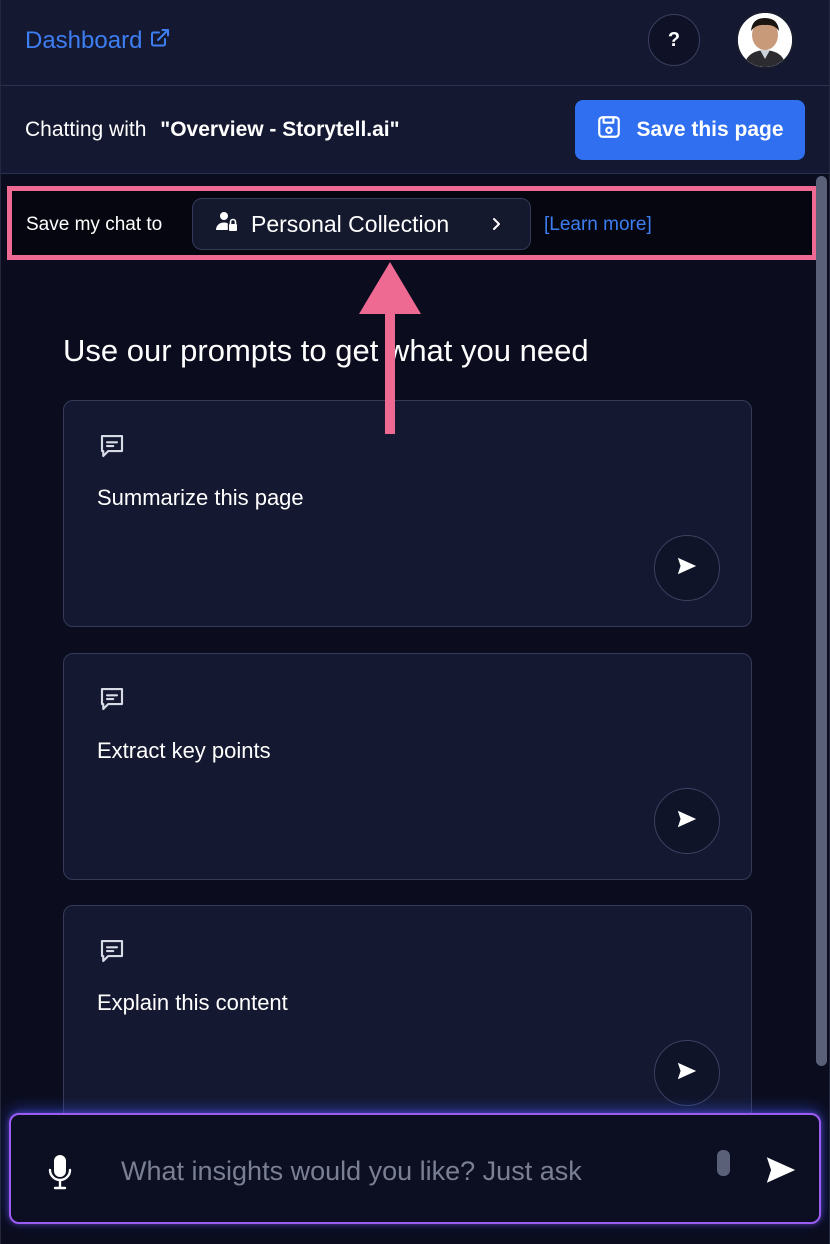 The width and height of the screenshot is (830, 1244). What do you see at coordinates (723, 1163) in the screenshot?
I see `input-scroll-handle` at bounding box center [723, 1163].